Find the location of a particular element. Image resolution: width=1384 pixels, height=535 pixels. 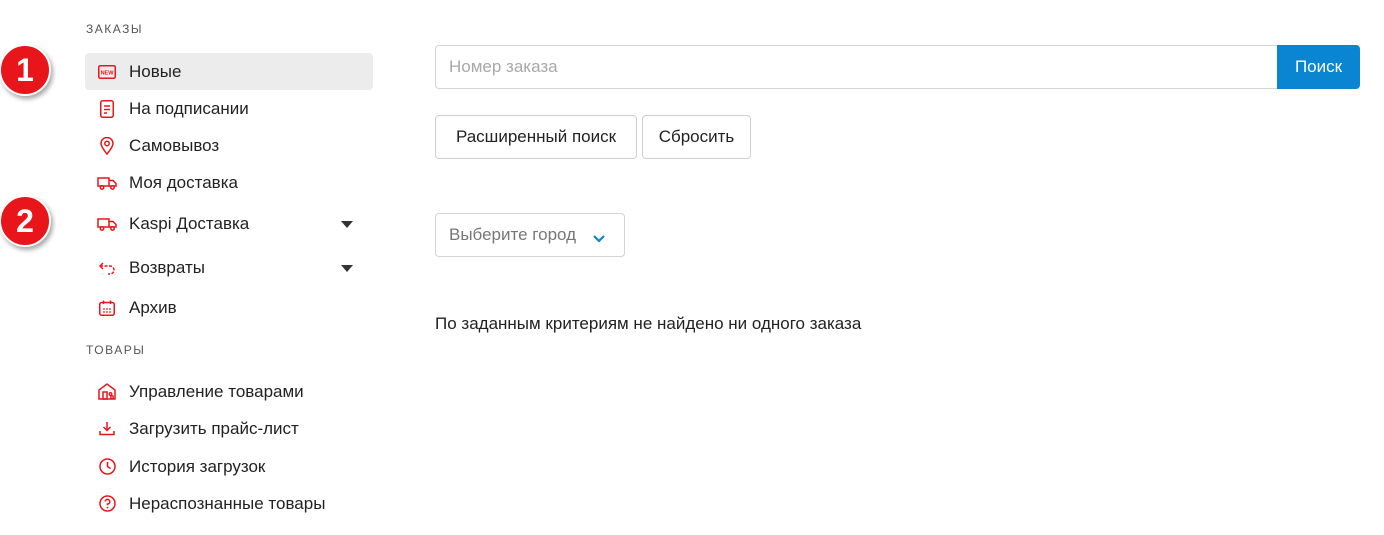

city-select-placeholder: Выберите город is located at coordinates (513, 234).